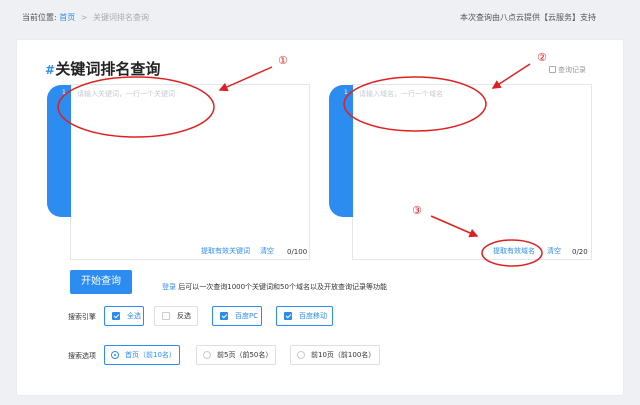 Image resolution: width=640 pixels, height=405 pixels. I want to click on login-tip: 登录 后可以一次查询1000个关键词和50个域名以及开放查询记录等功能, so click(274, 287).